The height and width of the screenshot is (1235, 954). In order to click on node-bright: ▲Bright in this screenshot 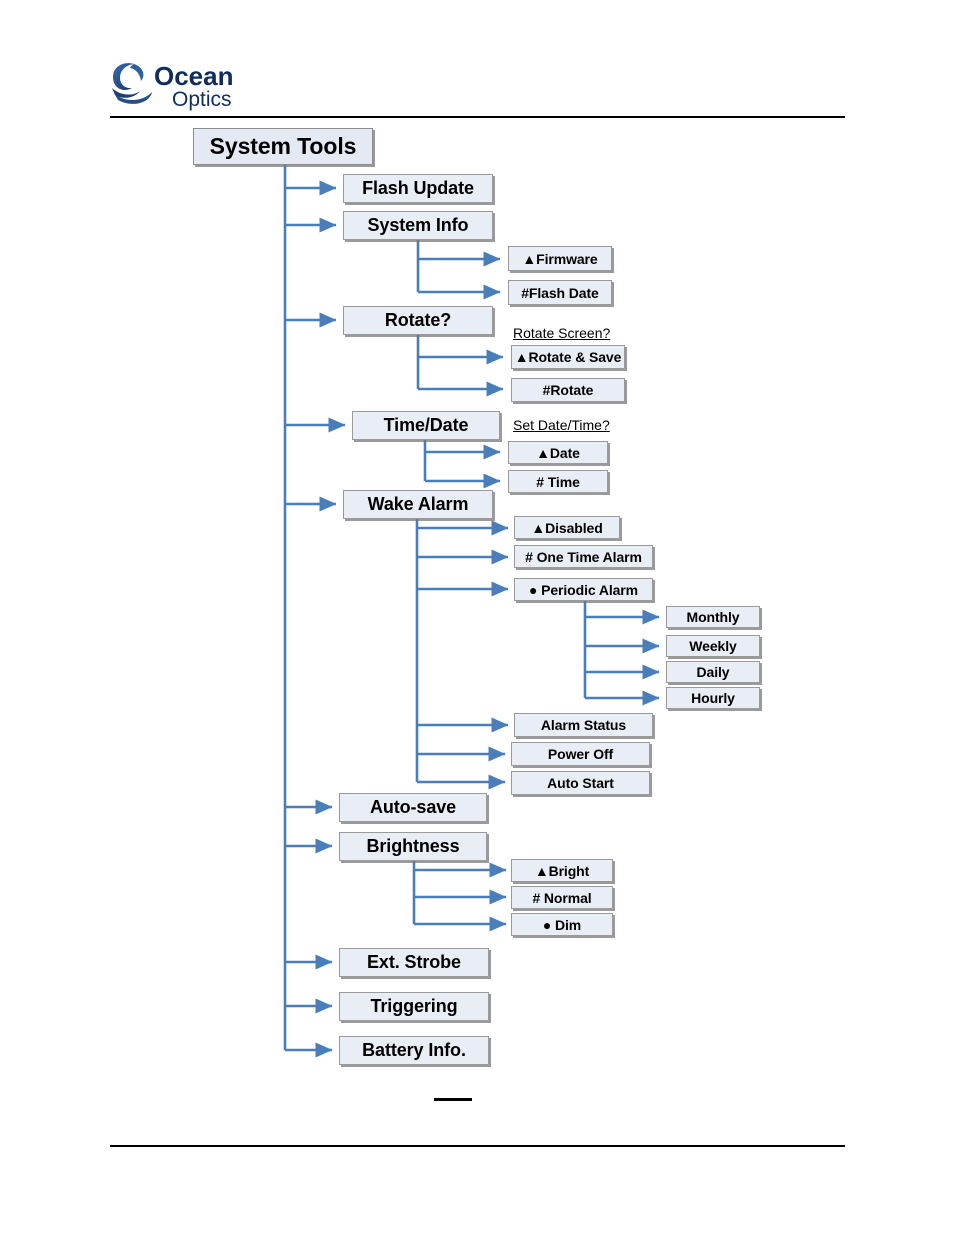, I will do `click(562, 870)`.